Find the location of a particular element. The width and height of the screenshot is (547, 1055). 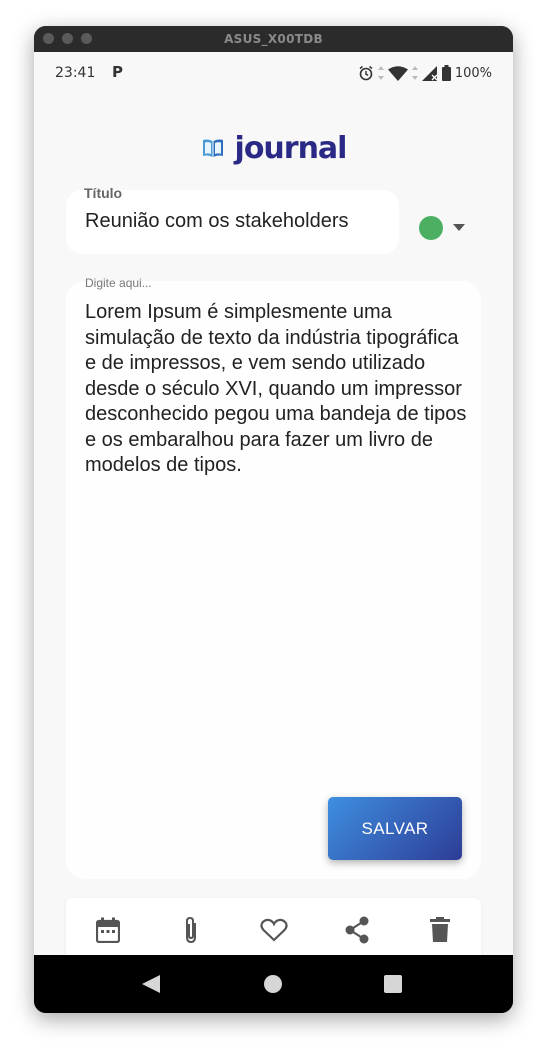

battery-icon is located at coordinates (446, 73).